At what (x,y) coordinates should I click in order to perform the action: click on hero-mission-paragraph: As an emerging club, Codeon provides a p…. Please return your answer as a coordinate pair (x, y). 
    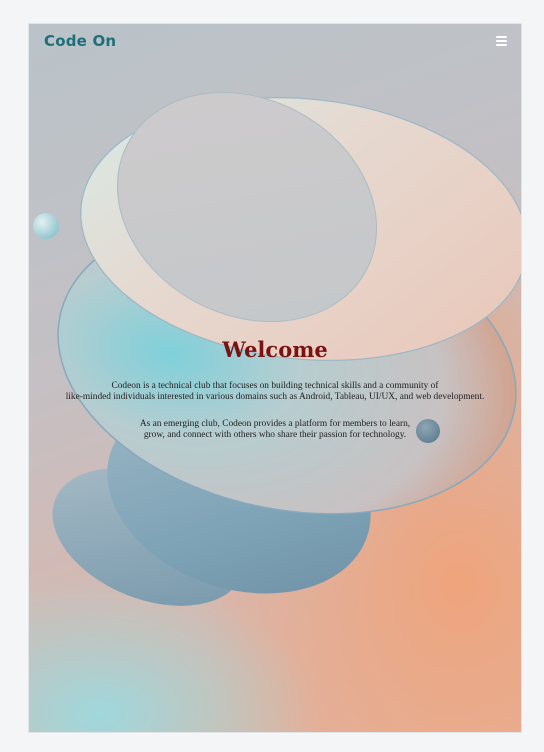
    Looking at the image, I should click on (275, 429).